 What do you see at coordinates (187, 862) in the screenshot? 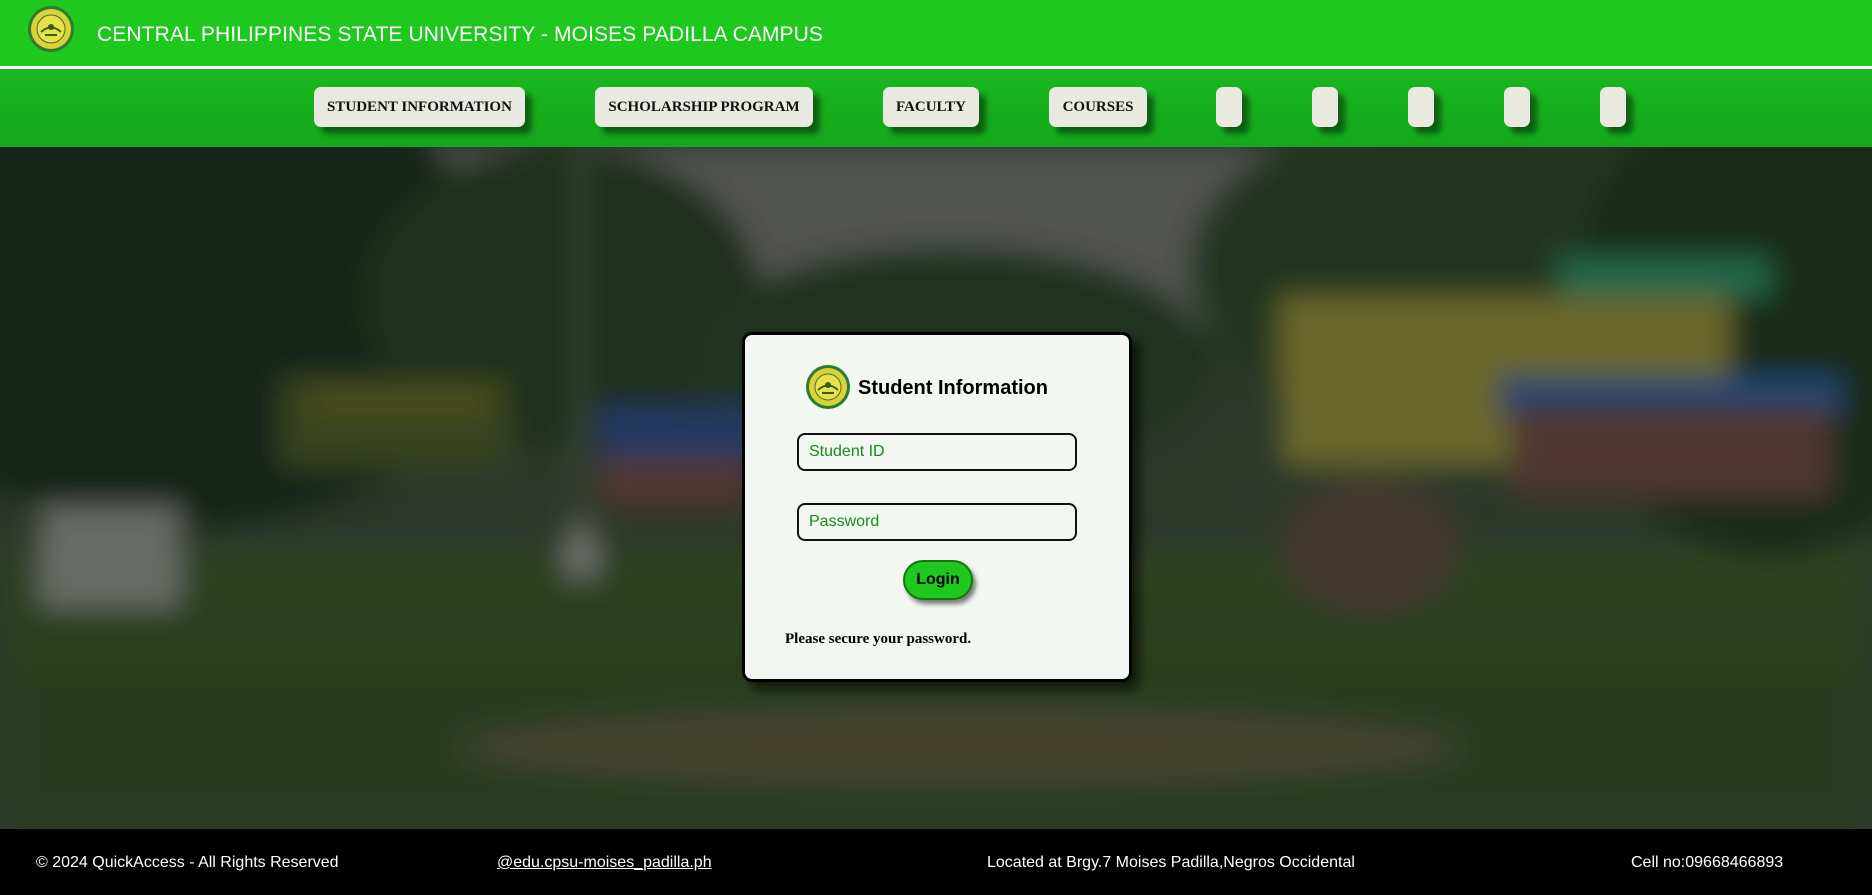
I see `copyright-text: © 2024 QuickAccess - All Rights Reserved` at bounding box center [187, 862].